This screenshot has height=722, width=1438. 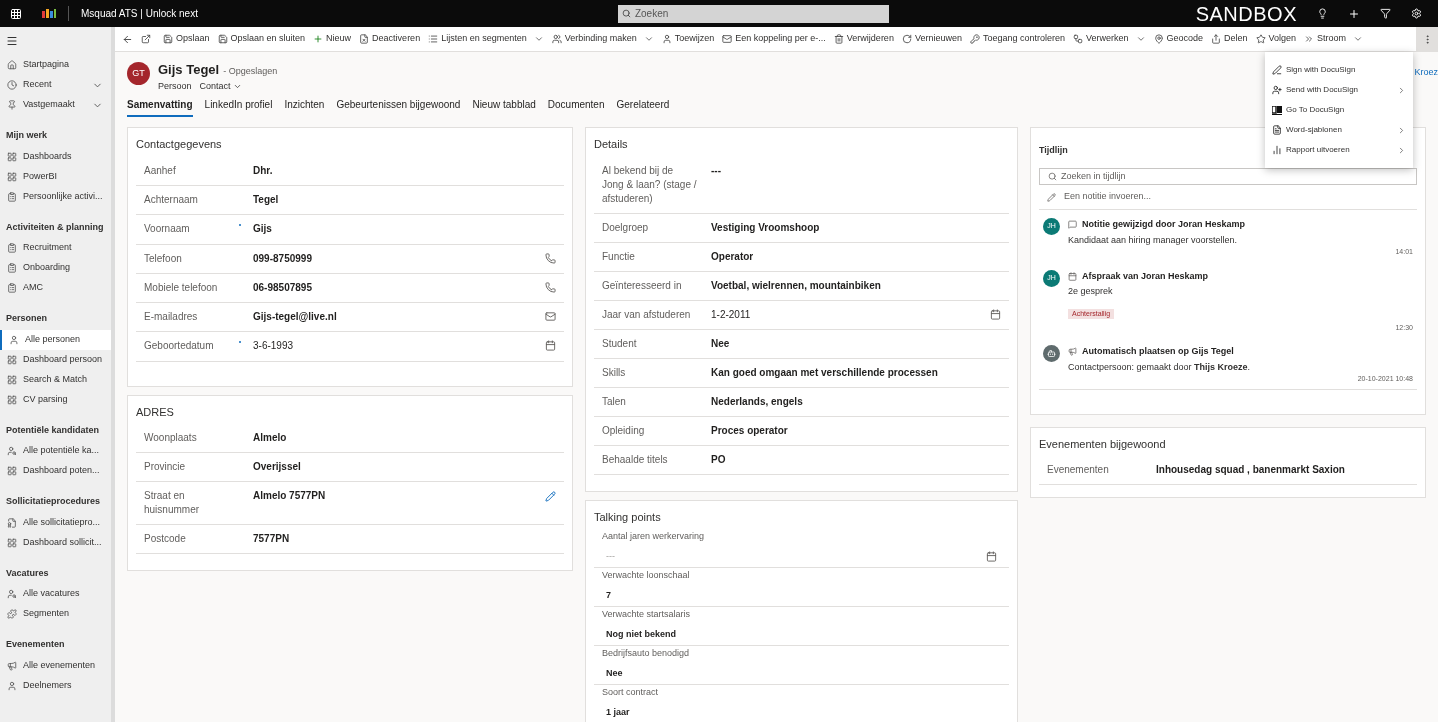 What do you see at coordinates (55, 685) in the screenshot?
I see `sidebar-item: Deelnemers` at bounding box center [55, 685].